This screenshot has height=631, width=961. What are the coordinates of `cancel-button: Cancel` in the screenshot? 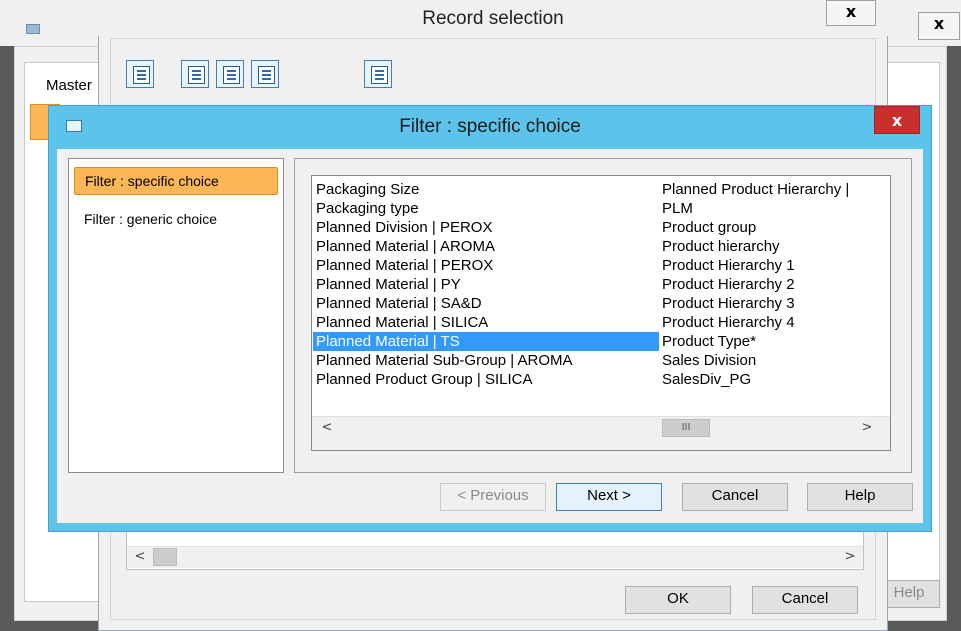 It's located at (805, 600).